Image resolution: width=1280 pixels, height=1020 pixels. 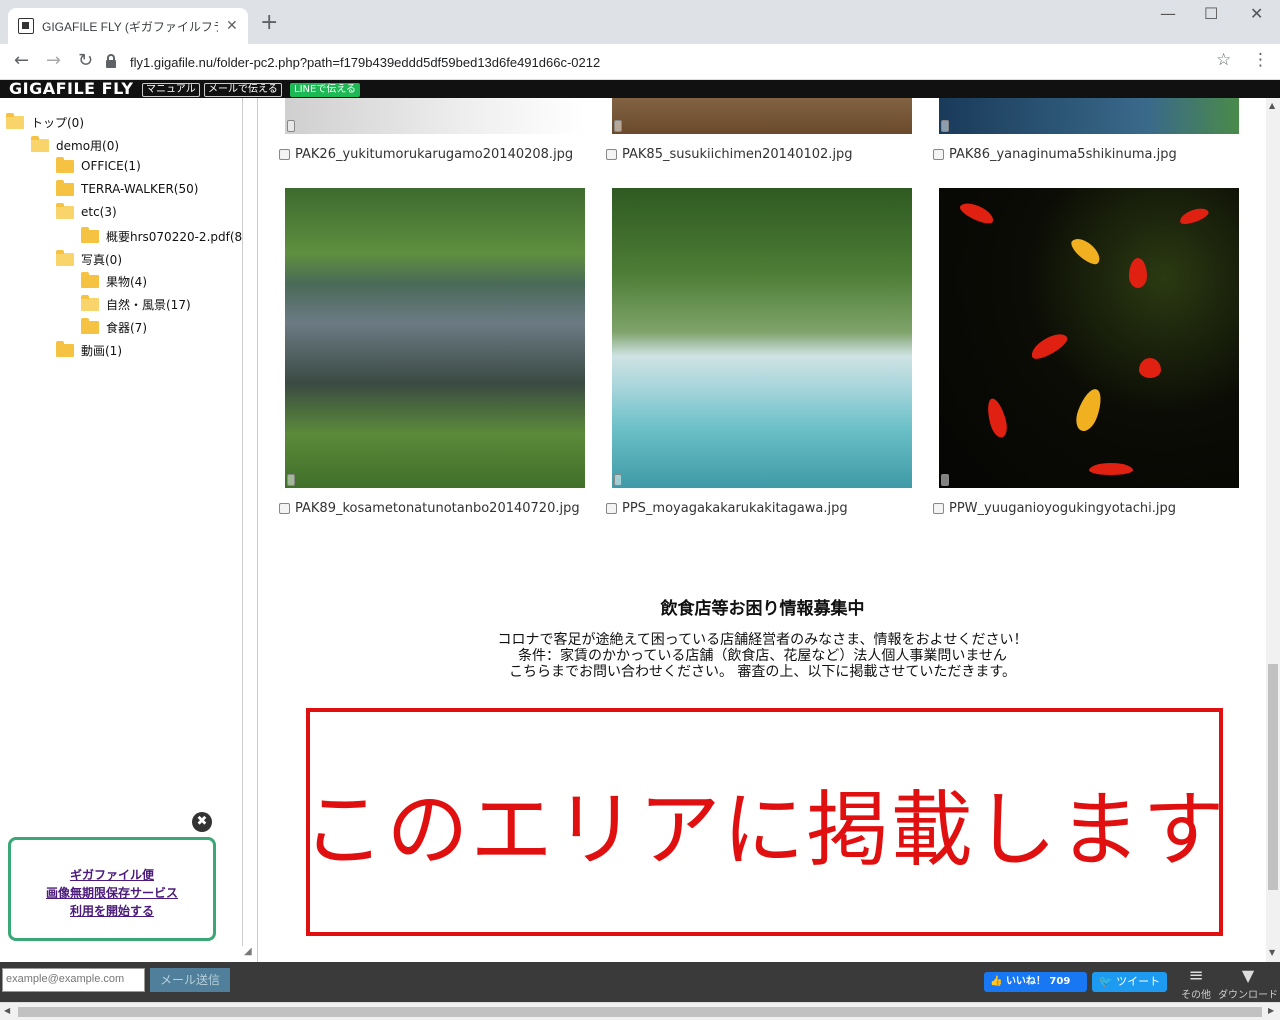 I want to click on tree-node-label: 自然・風景(17), so click(x=148, y=305).